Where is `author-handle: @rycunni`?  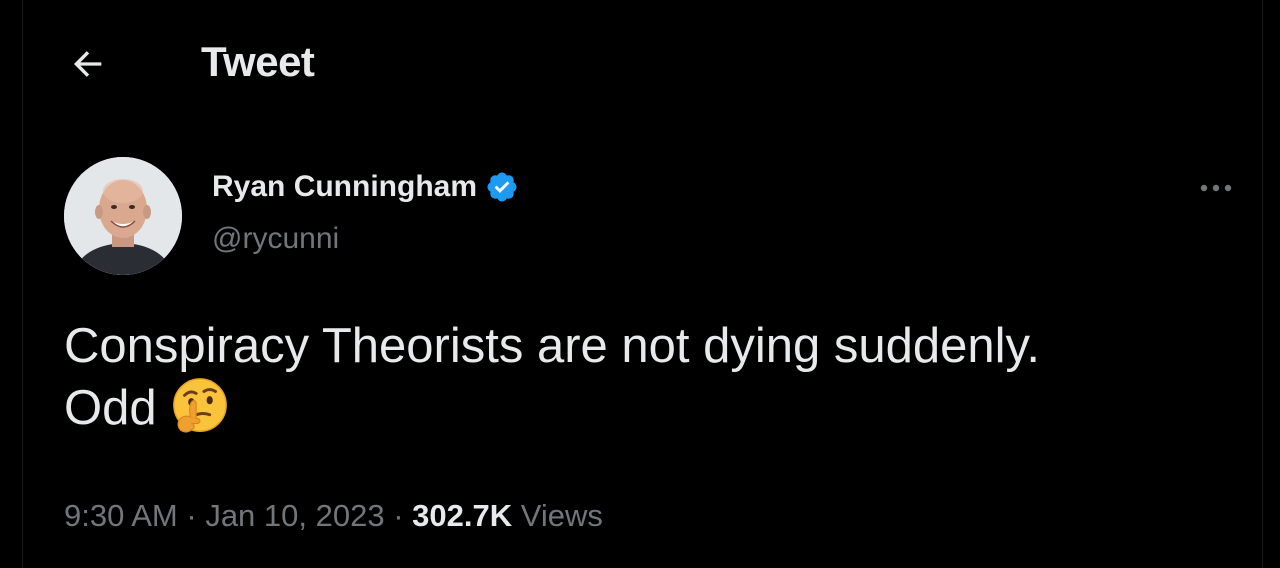
author-handle: @rycunni is located at coordinates (275, 239).